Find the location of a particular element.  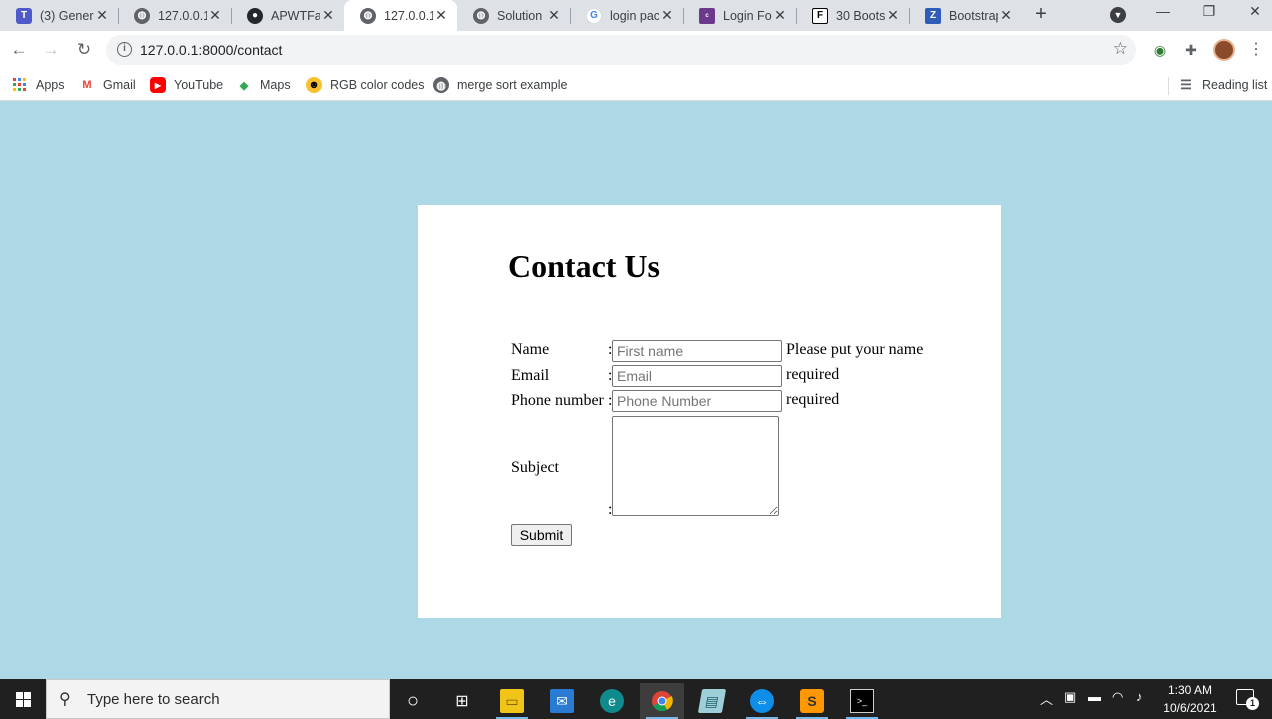

subject-label: Subject is located at coordinates (535, 467).